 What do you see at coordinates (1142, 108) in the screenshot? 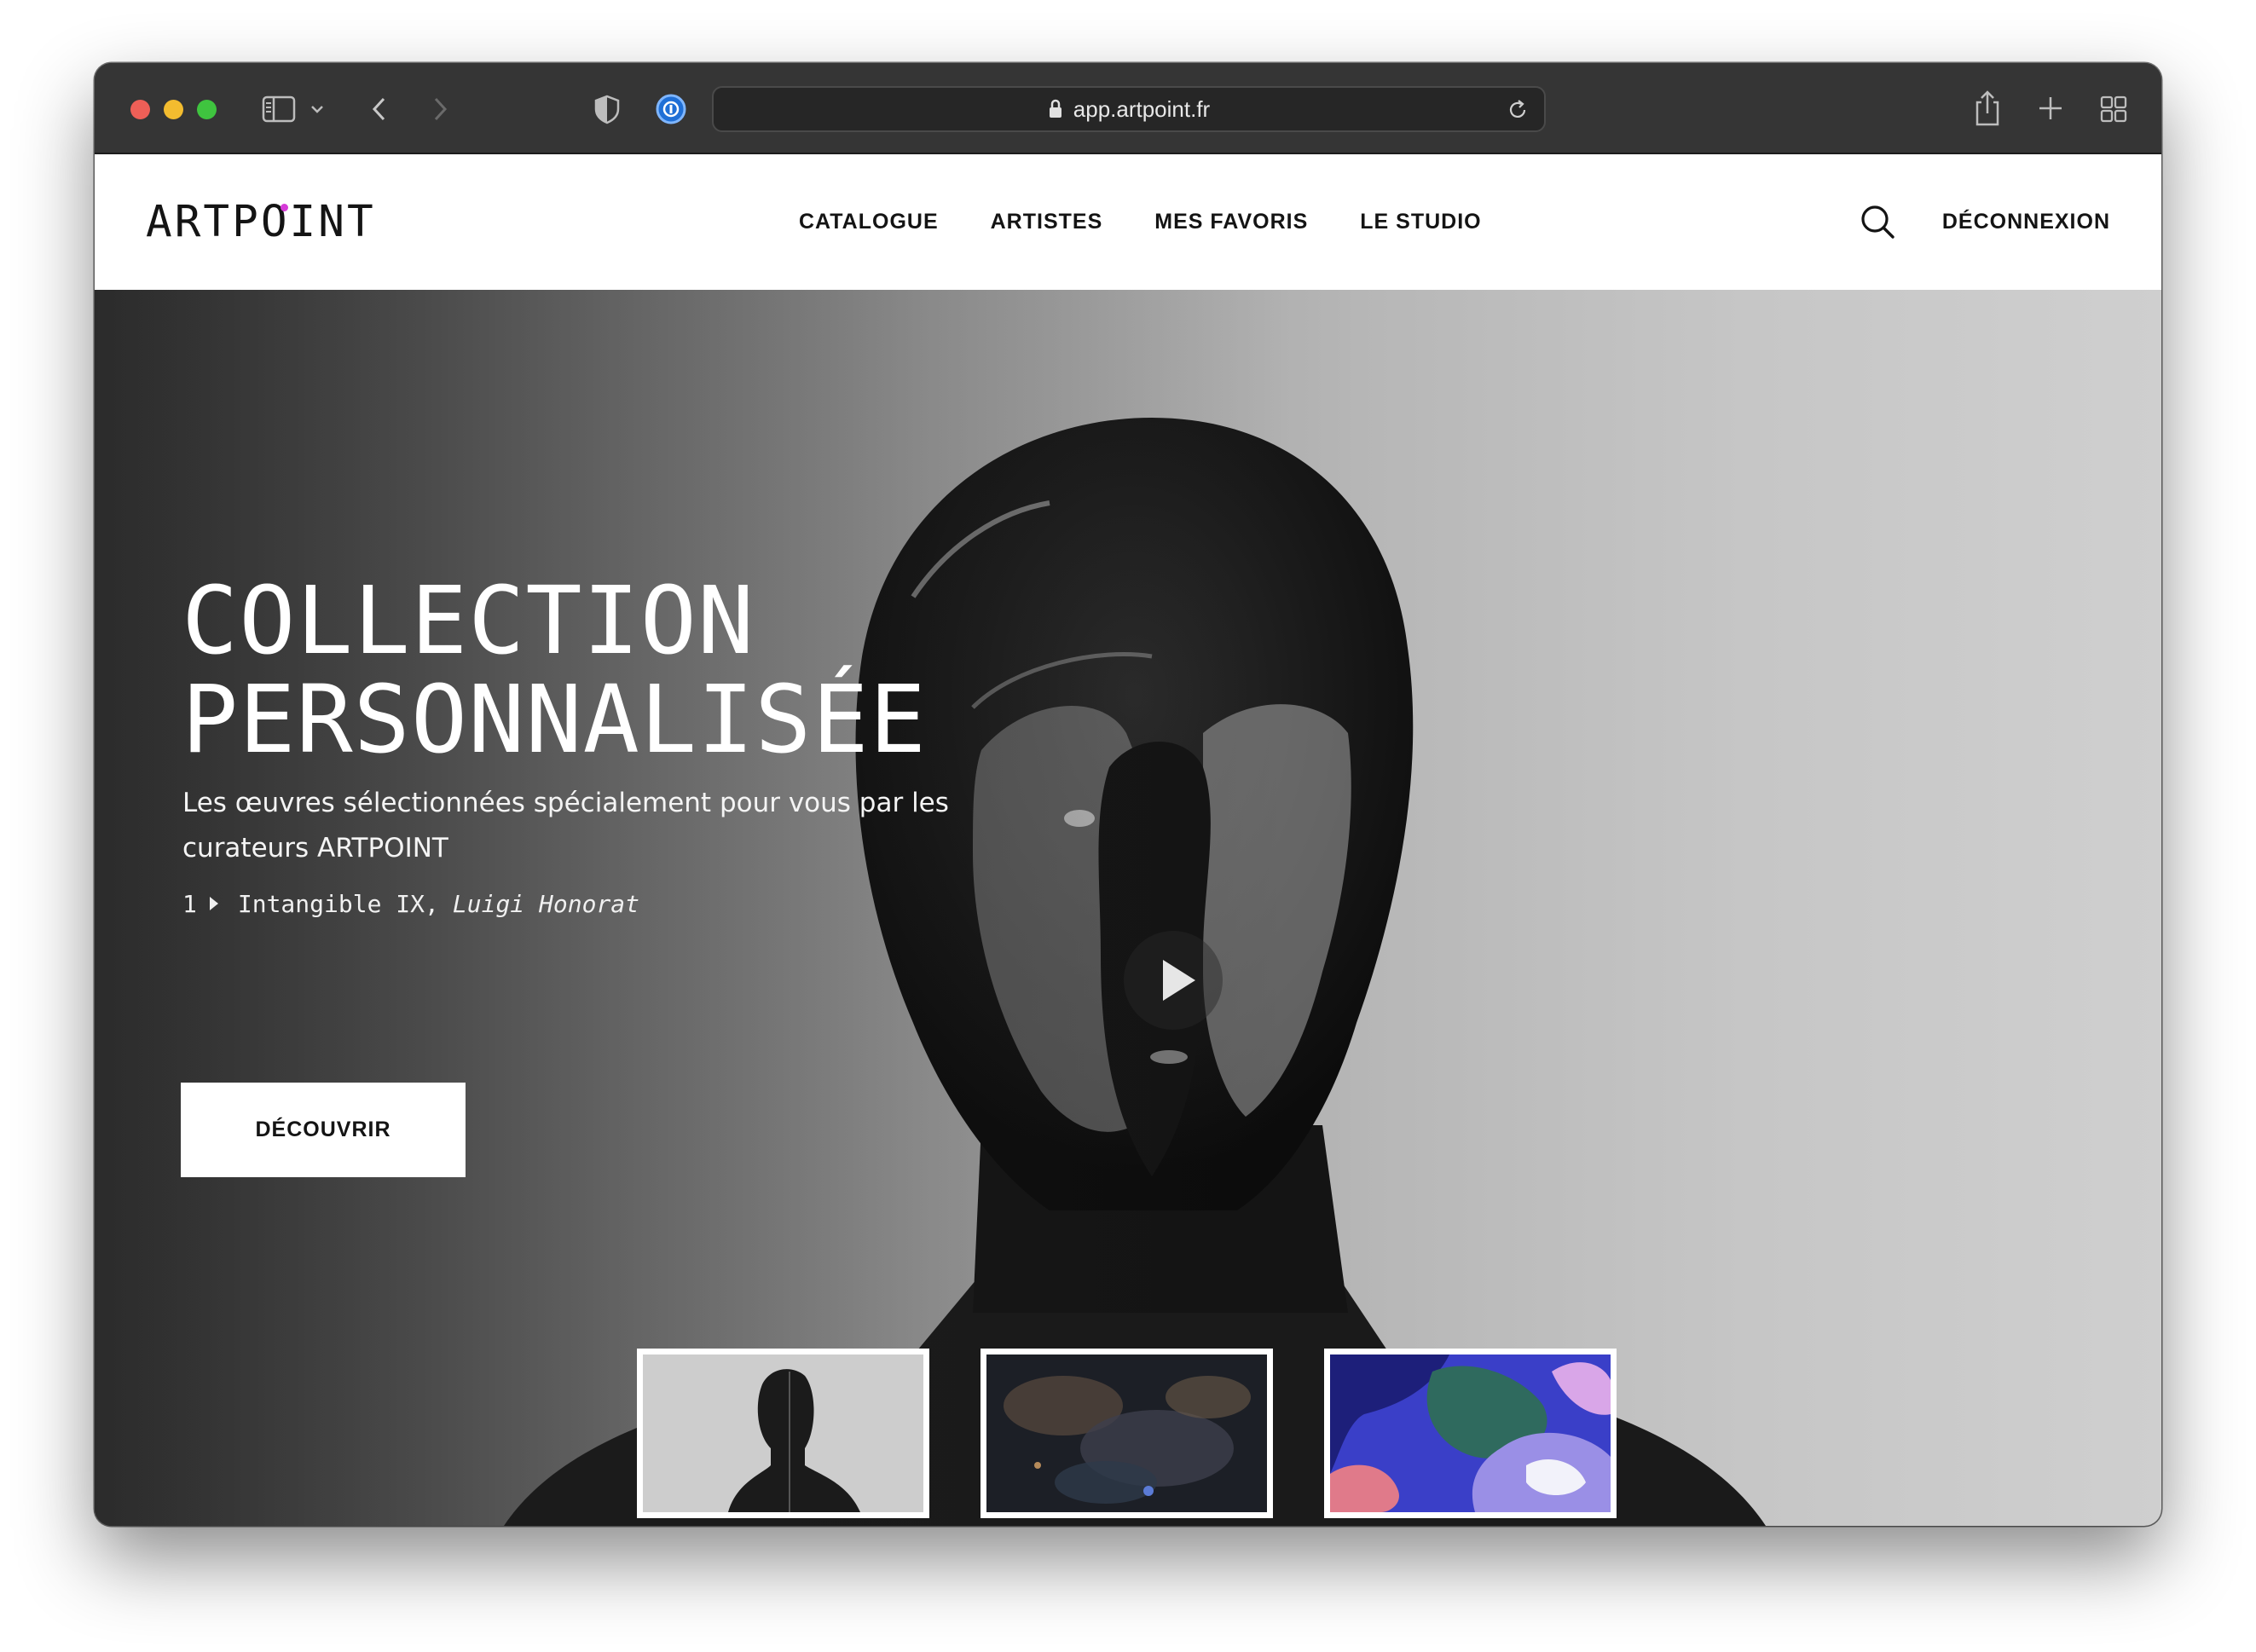
I see `address-url: app.artpoint.fr` at bounding box center [1142, 108].